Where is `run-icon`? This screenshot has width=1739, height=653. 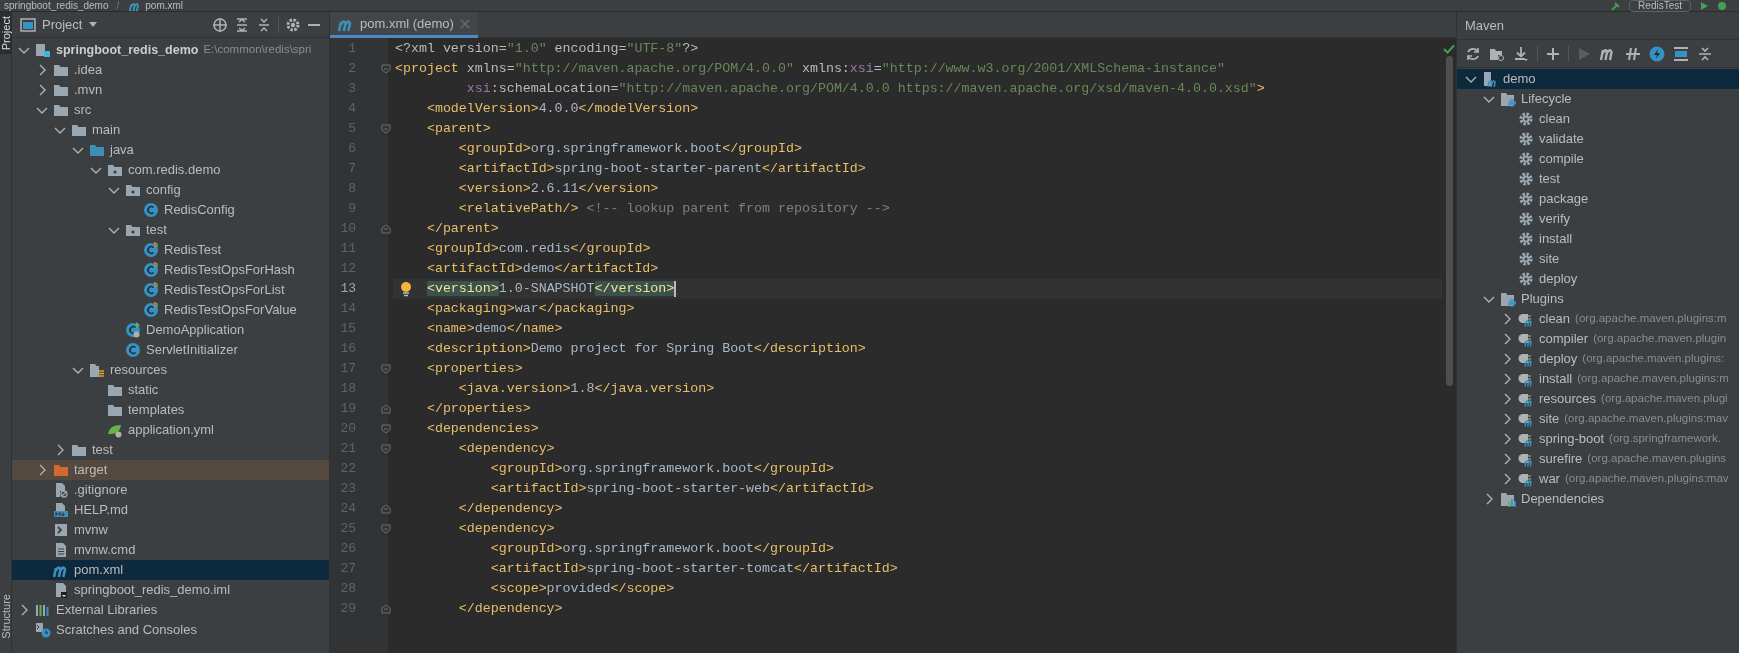
run-icon is located at coordinates (1704, 5).